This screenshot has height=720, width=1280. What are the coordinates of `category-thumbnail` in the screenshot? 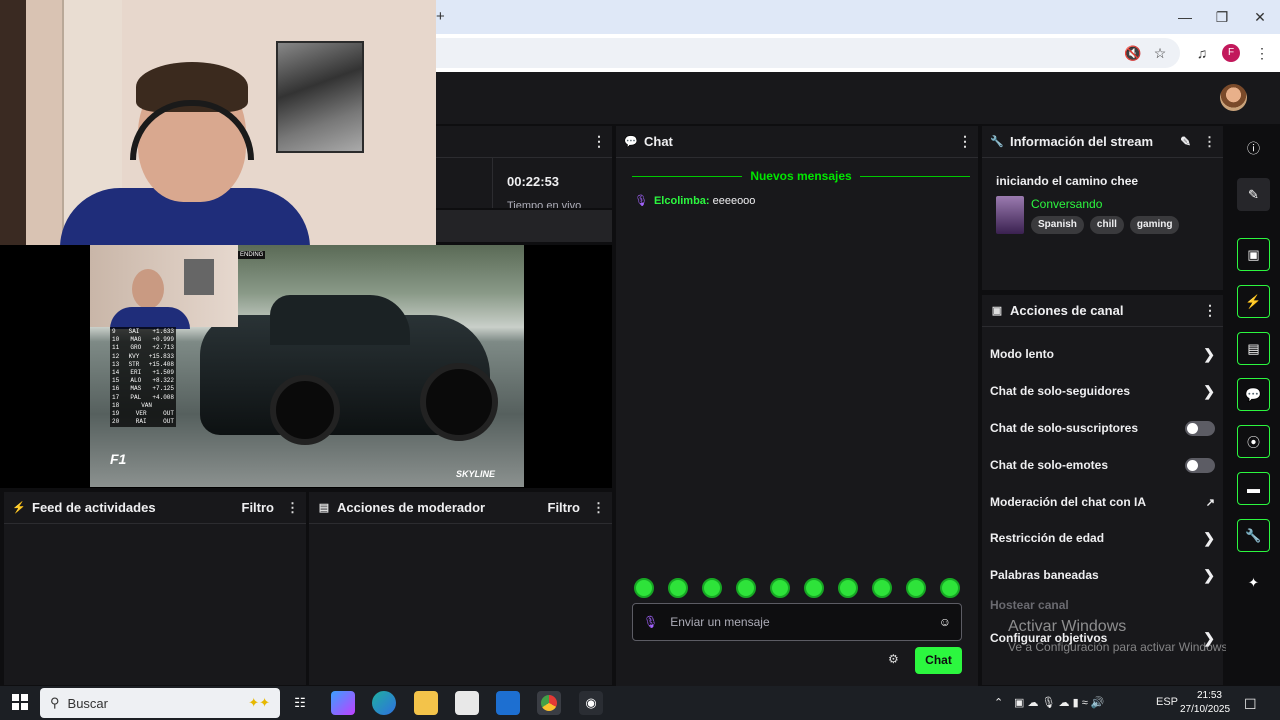 It's located at (1010, 215).